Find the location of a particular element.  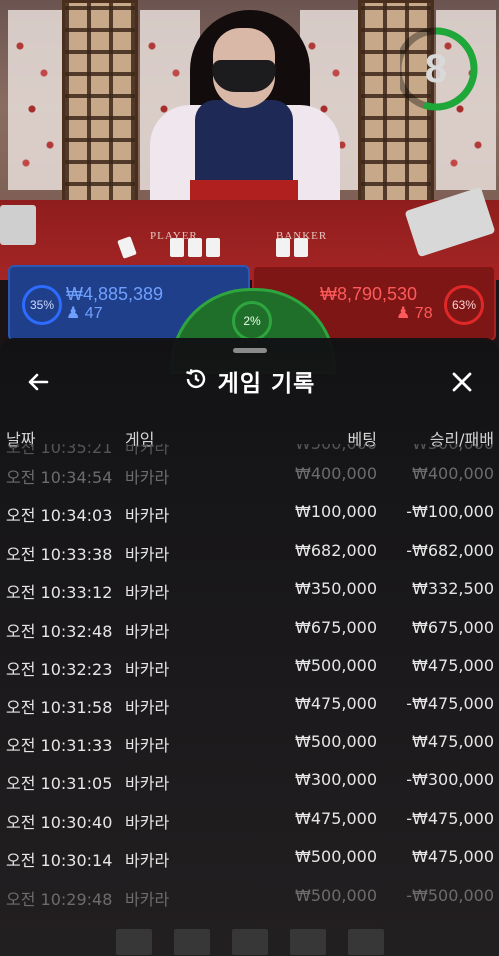

row-date: 오전 10:31:05 is located at coordinates (59, 783).